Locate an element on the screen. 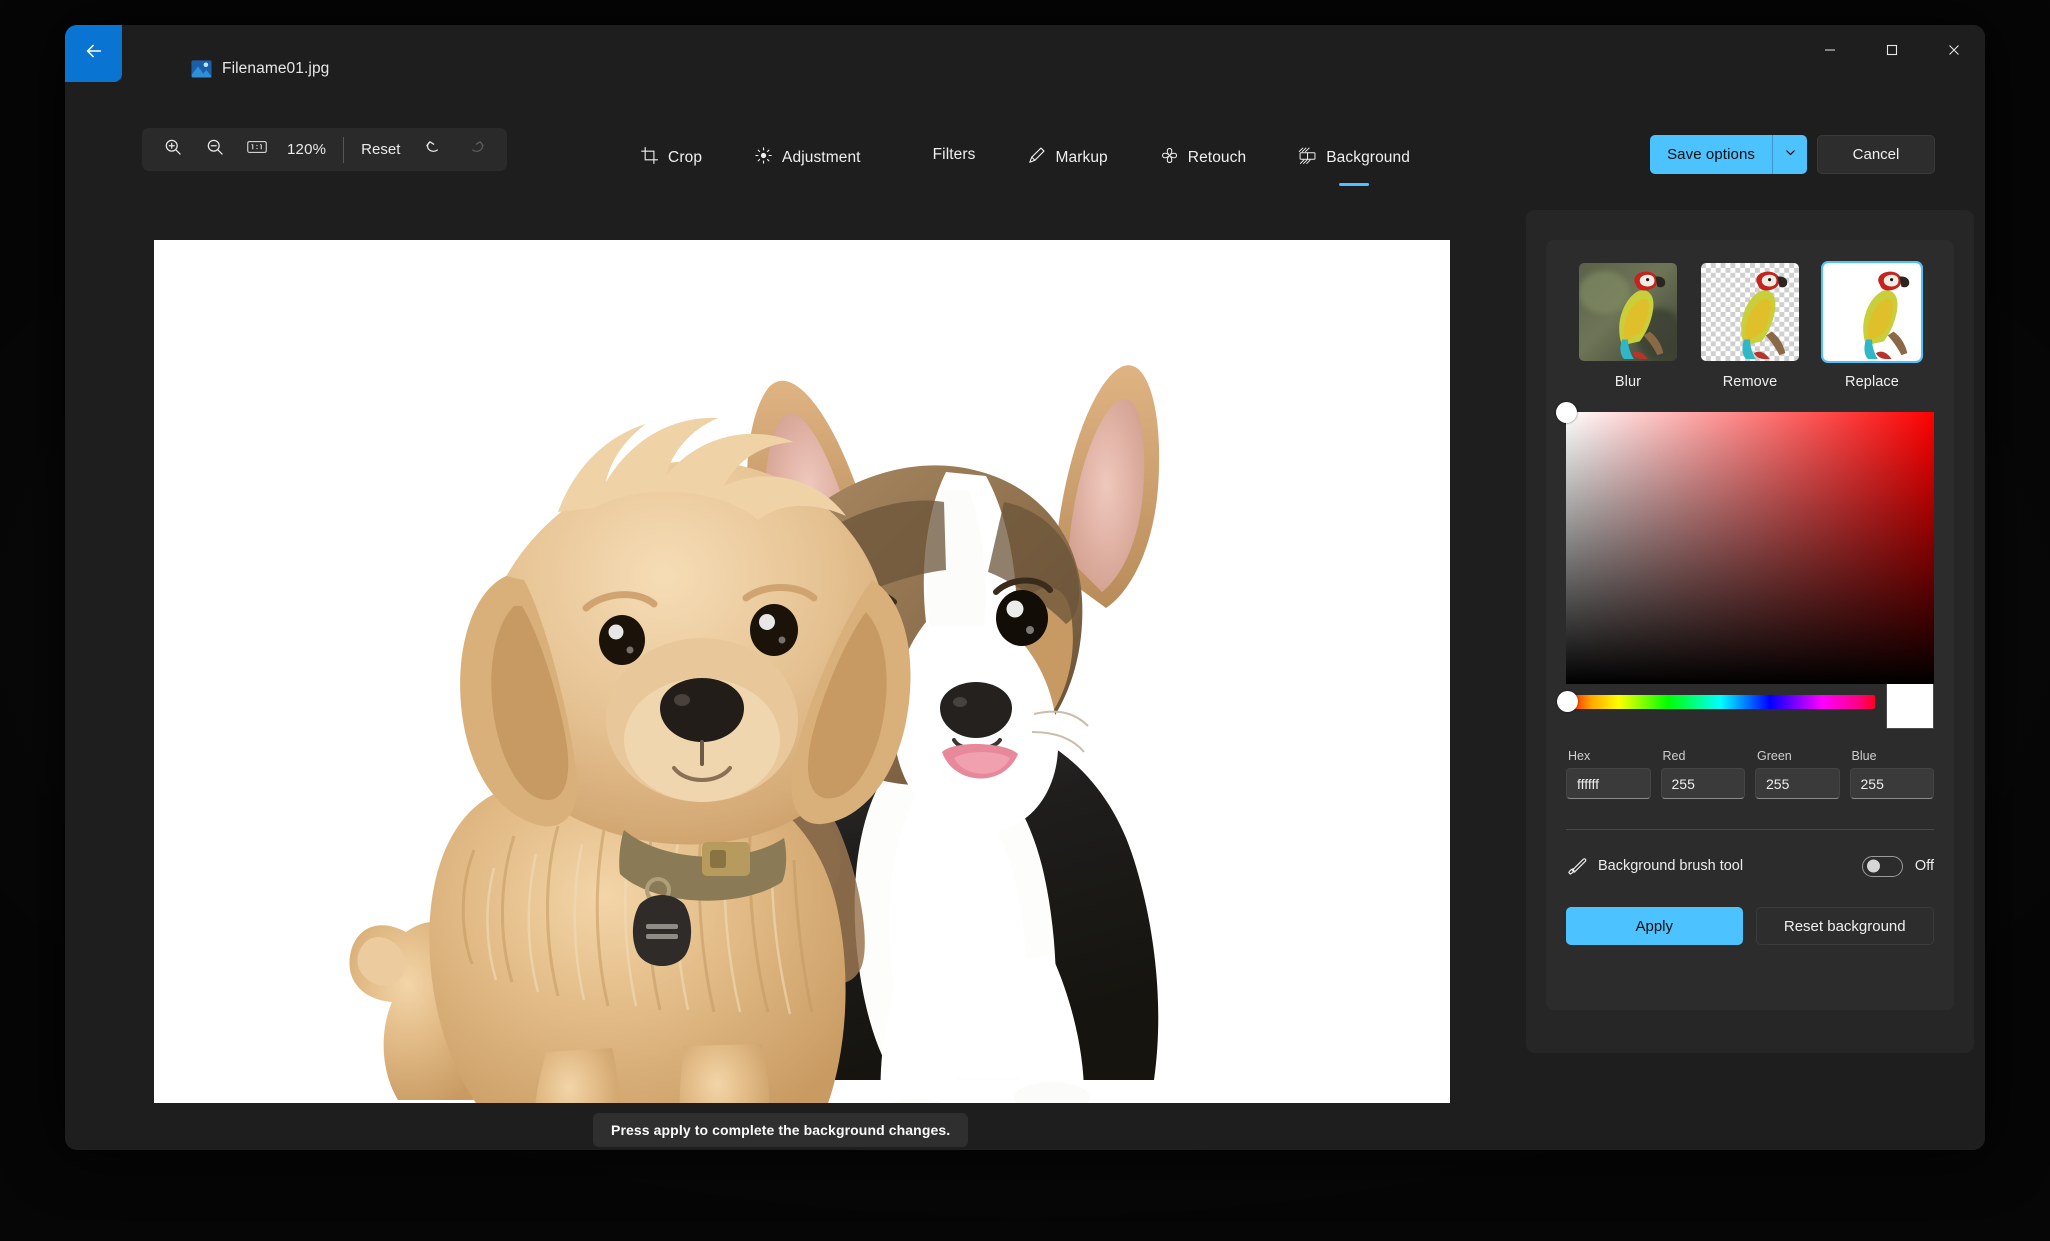 This screenshot has width=2050, height=1241. red-field-group: Red 255 is located at coordinates (1702, 774).